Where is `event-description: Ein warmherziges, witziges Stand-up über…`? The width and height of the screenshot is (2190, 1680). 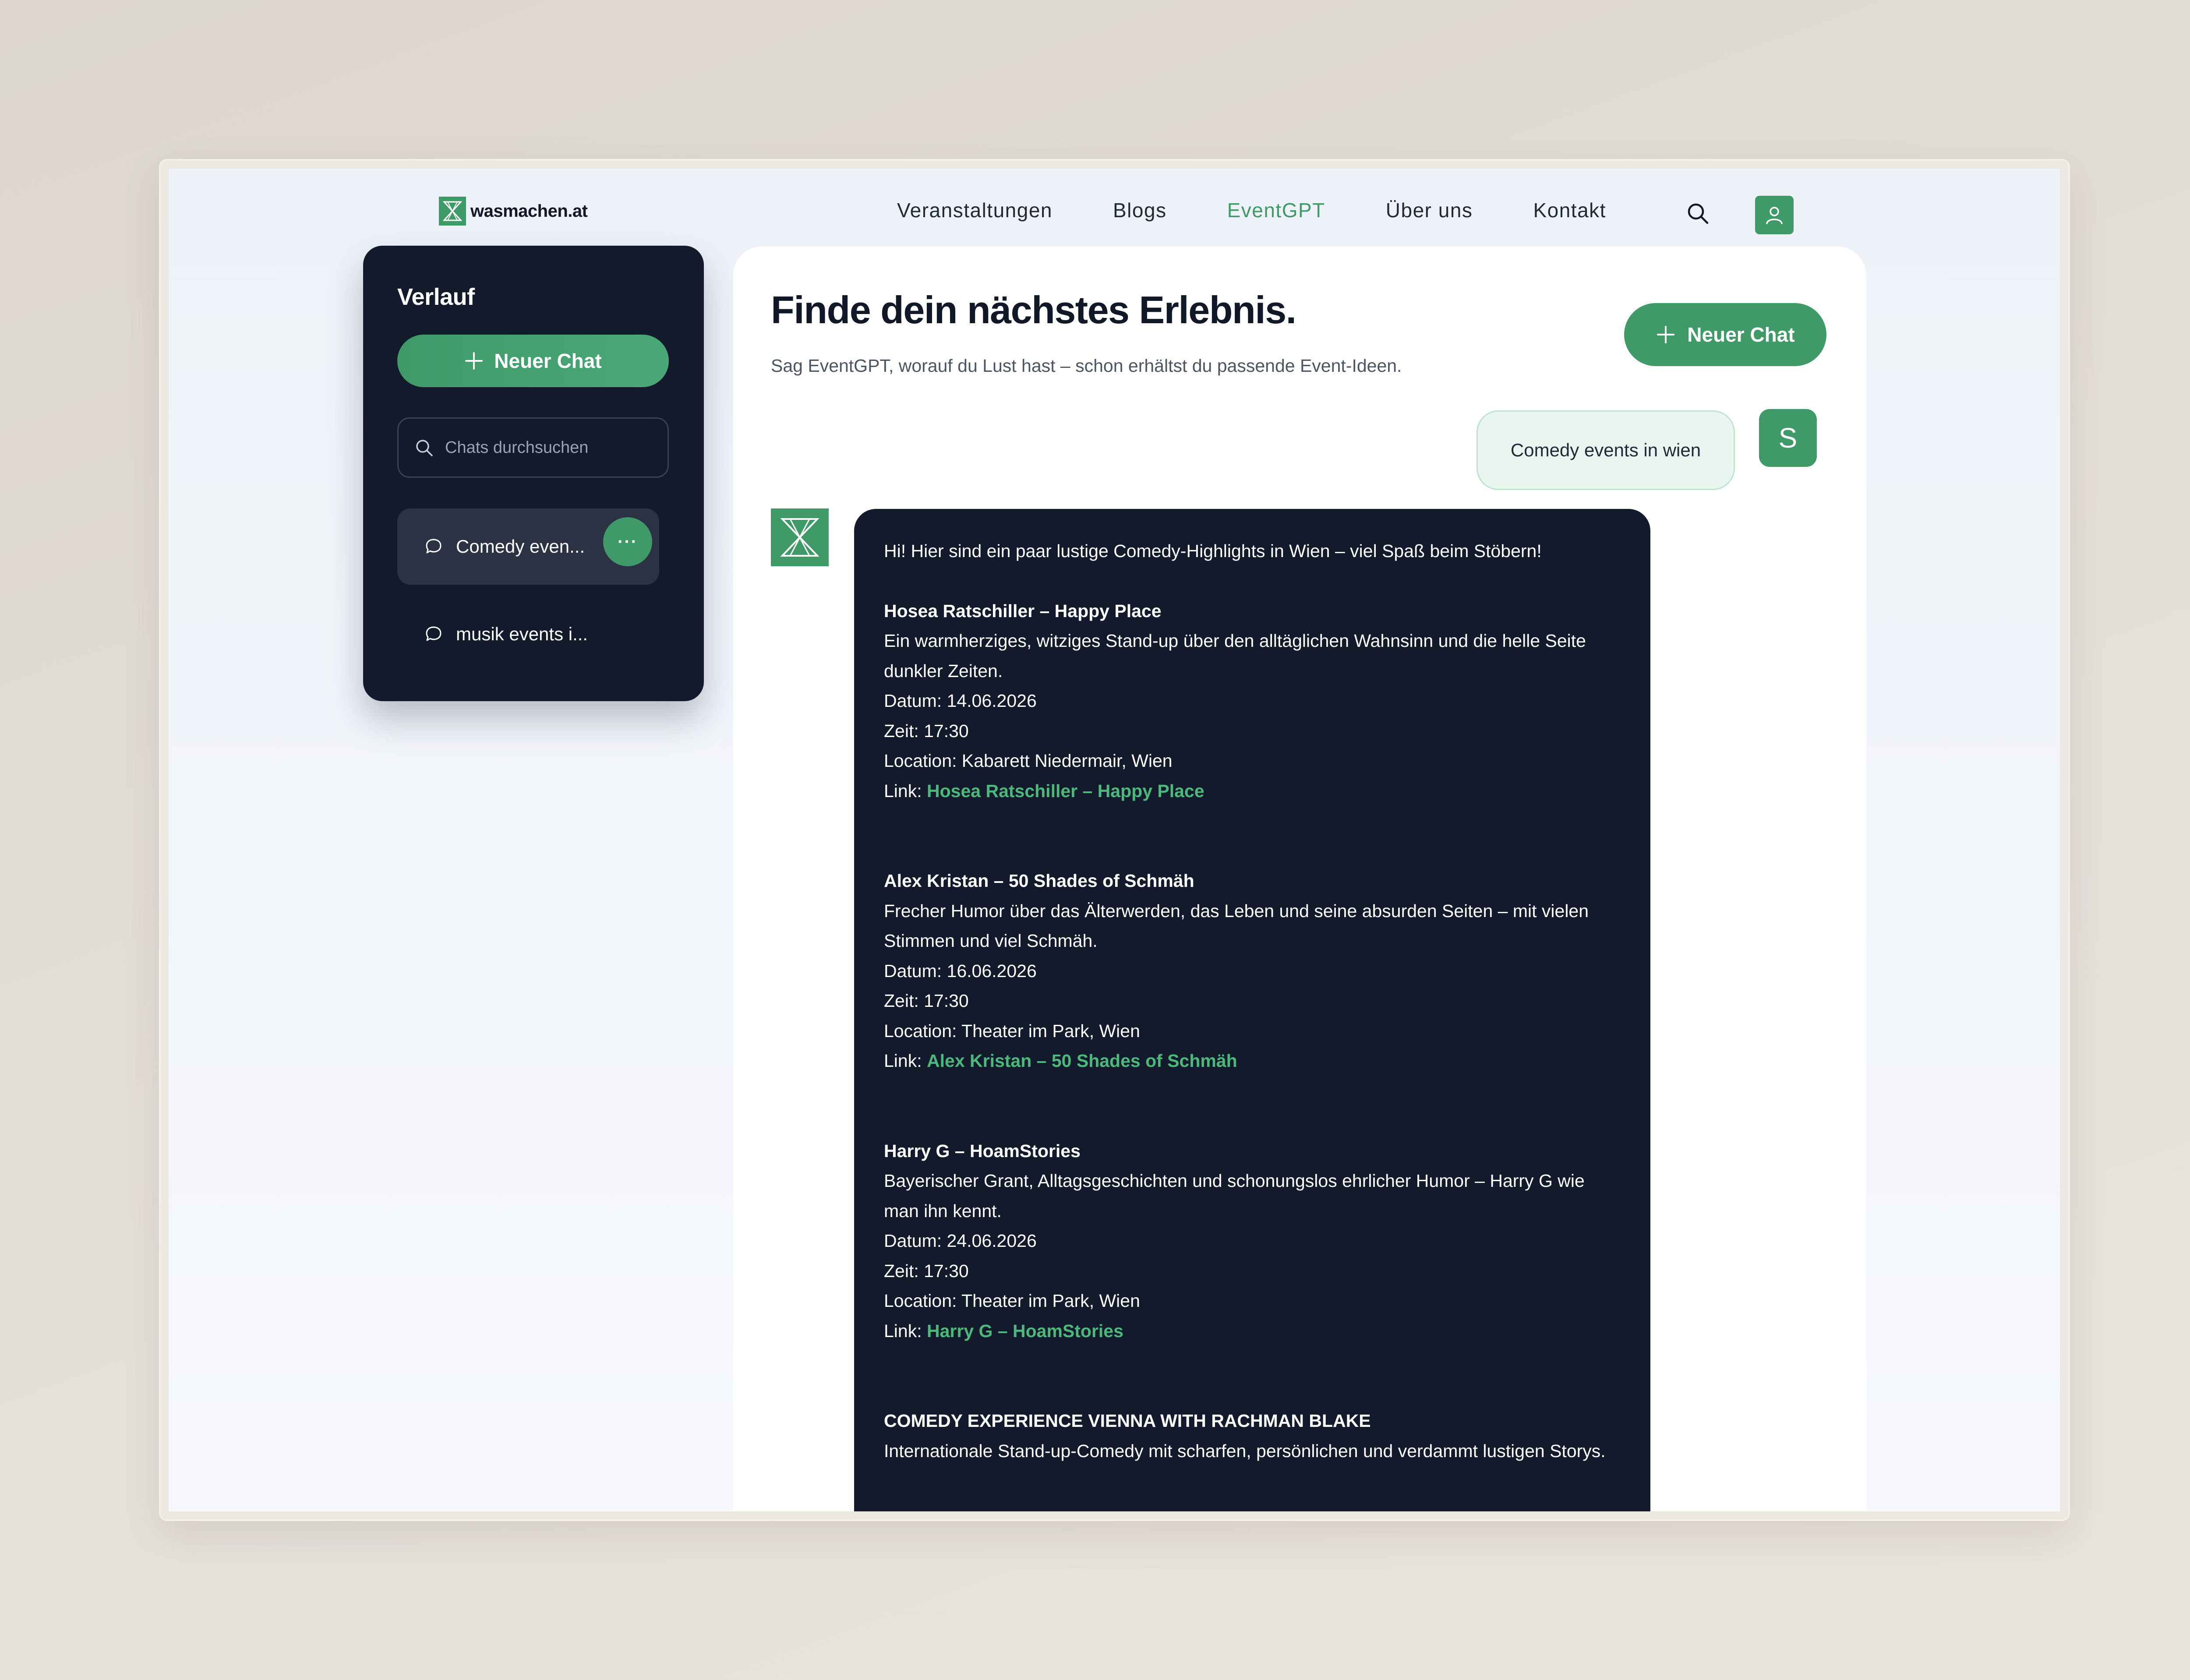 event-description: Ein warmherziges, witziges Stand-up über… is located at coordinates (1235, 656).